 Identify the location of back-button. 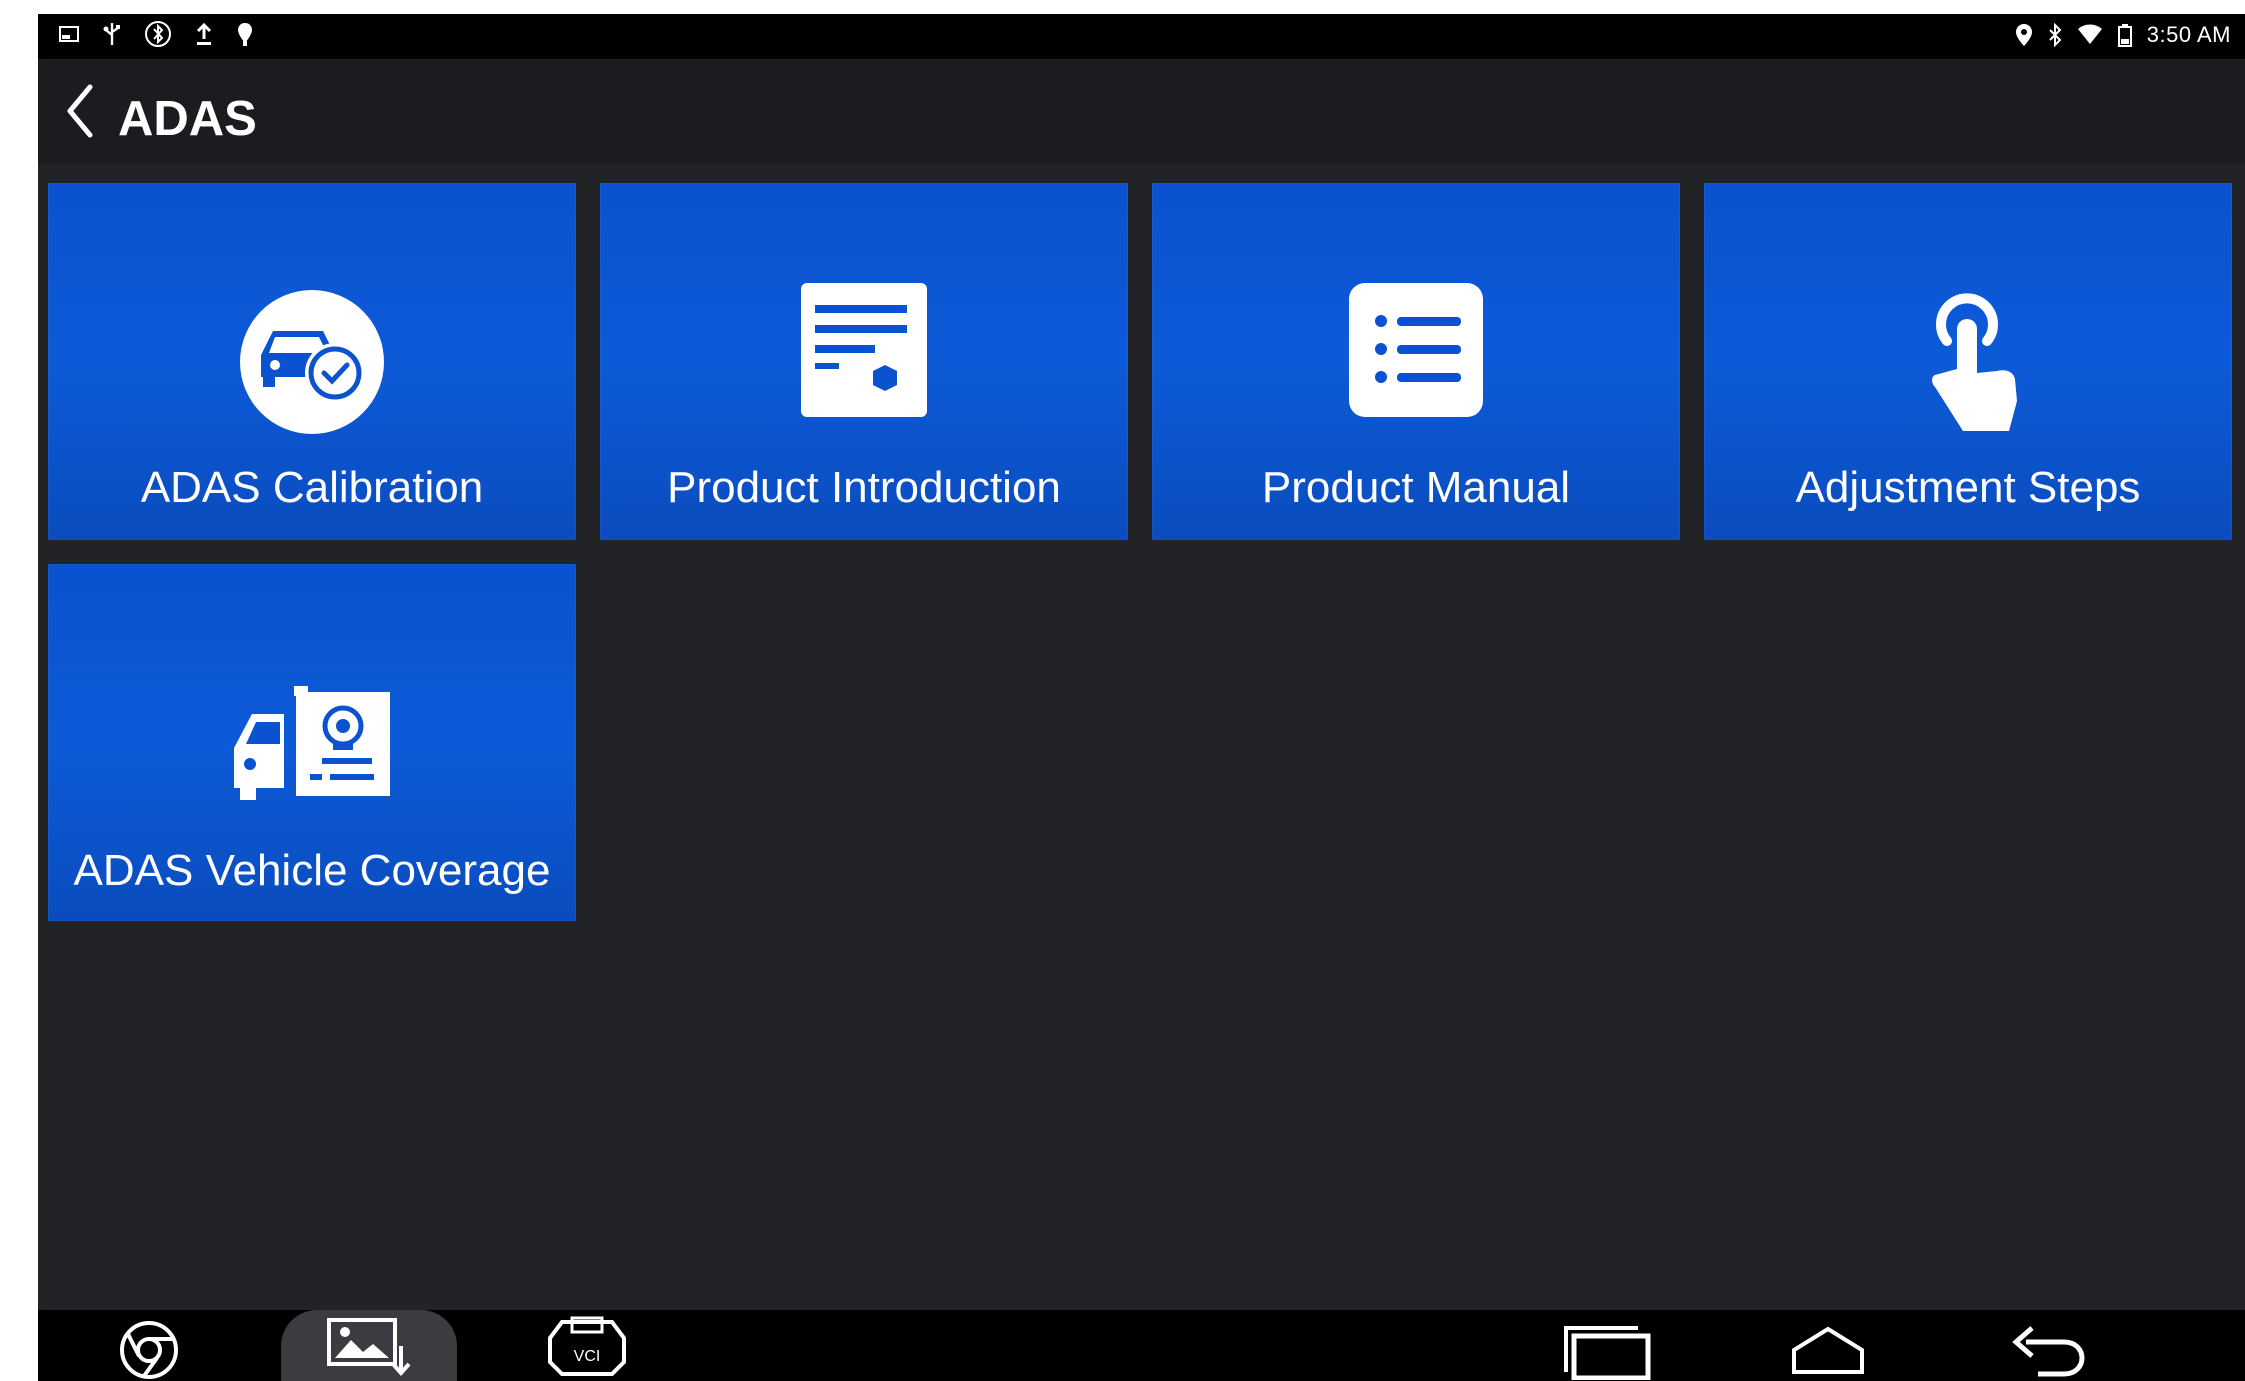
(83, 111).